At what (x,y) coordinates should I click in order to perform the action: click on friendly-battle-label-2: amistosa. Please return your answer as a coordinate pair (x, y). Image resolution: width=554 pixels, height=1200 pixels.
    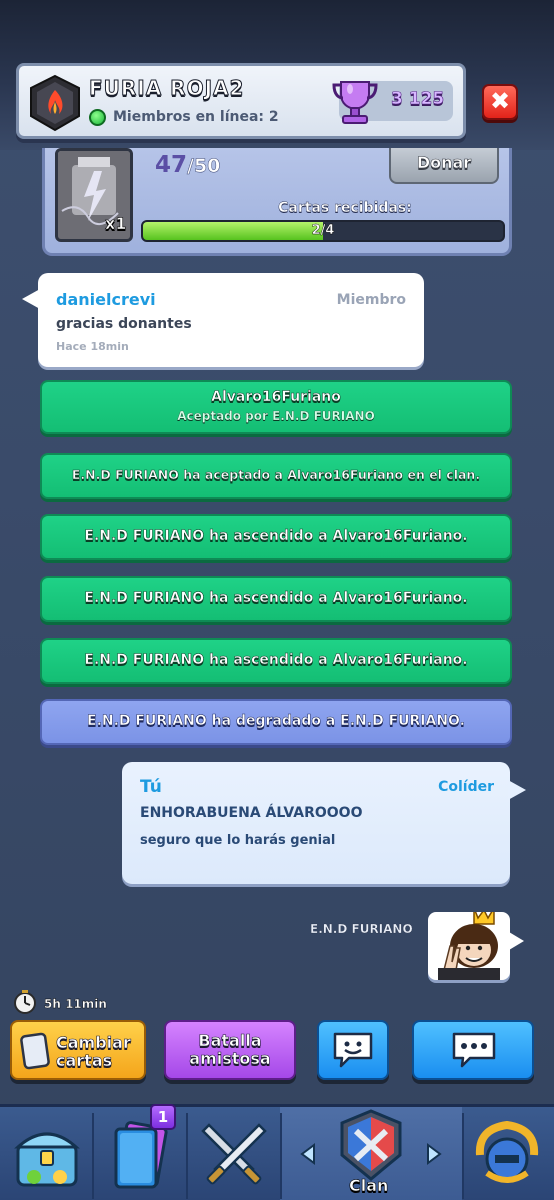
    Looking at the image, I should click on (230, 1058).